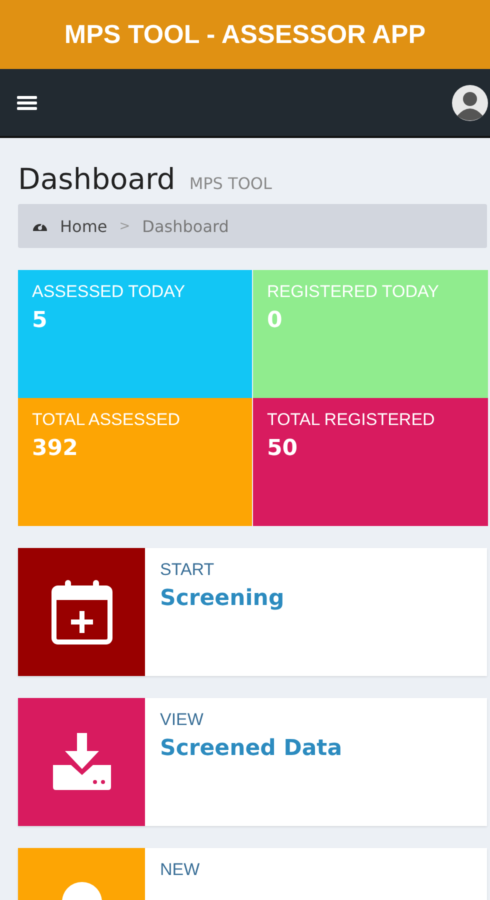  What do you see at coordinates (470, 102) in the screenshot?
I see `avatar-icon` at bounding box center [470, 102].